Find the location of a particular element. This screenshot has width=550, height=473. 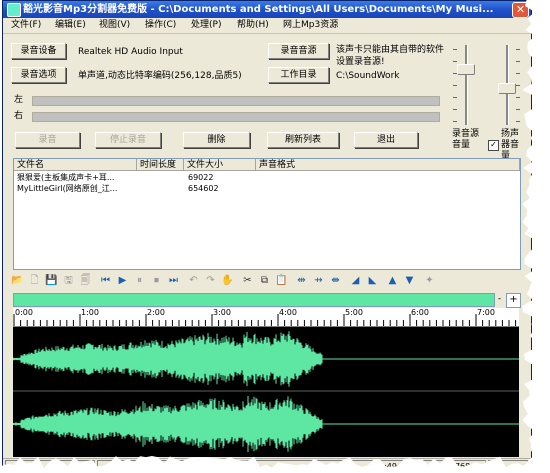

new-icon: 🗋 is located at coordinates (34, 280).